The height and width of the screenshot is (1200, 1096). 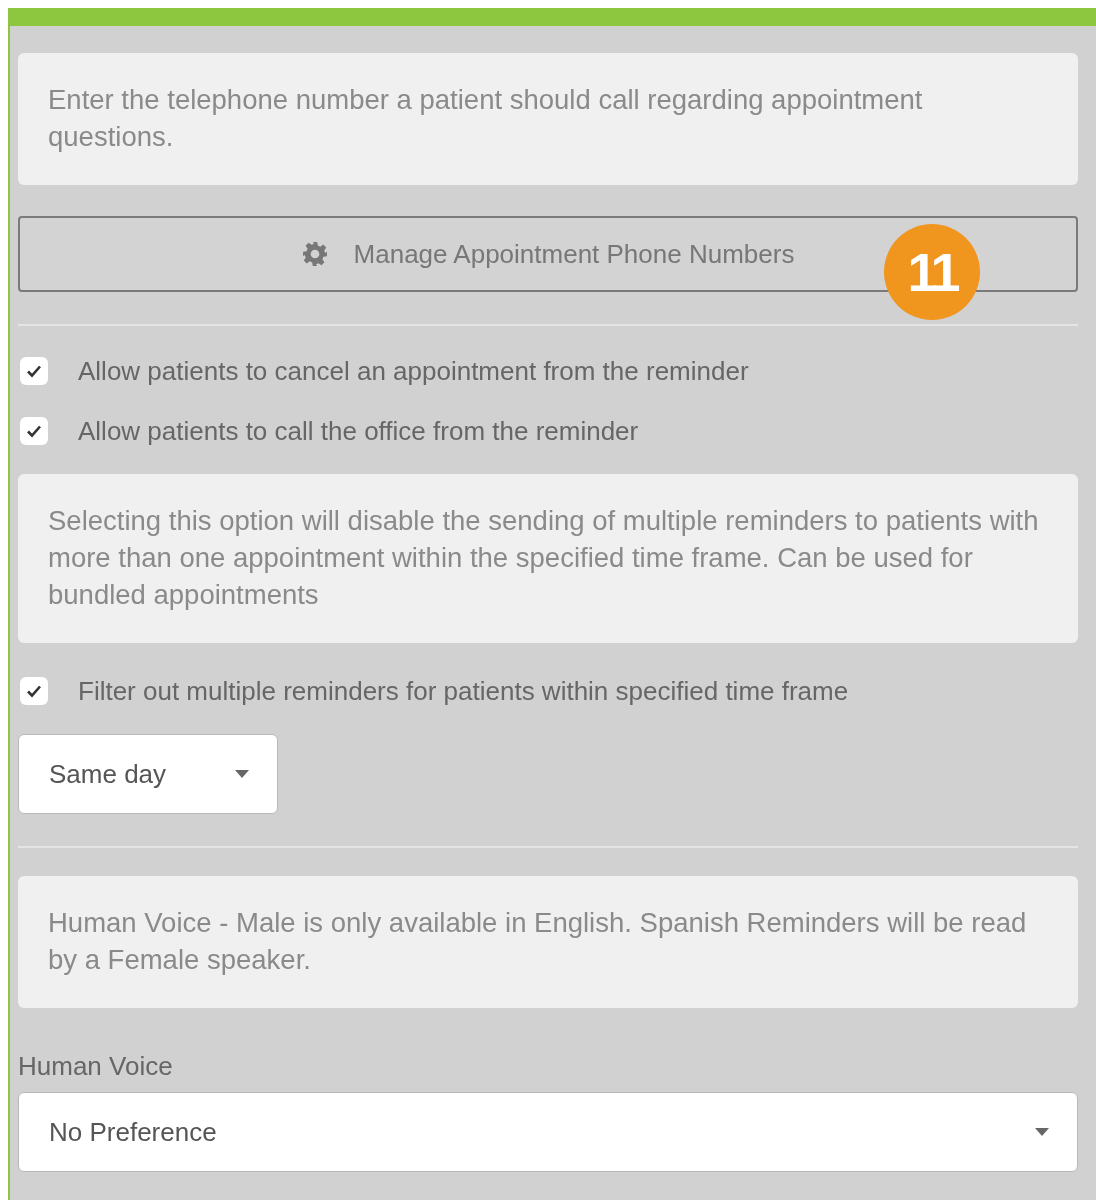 I want to click on dropdown-select: Same day, so click(x=148, y=774).